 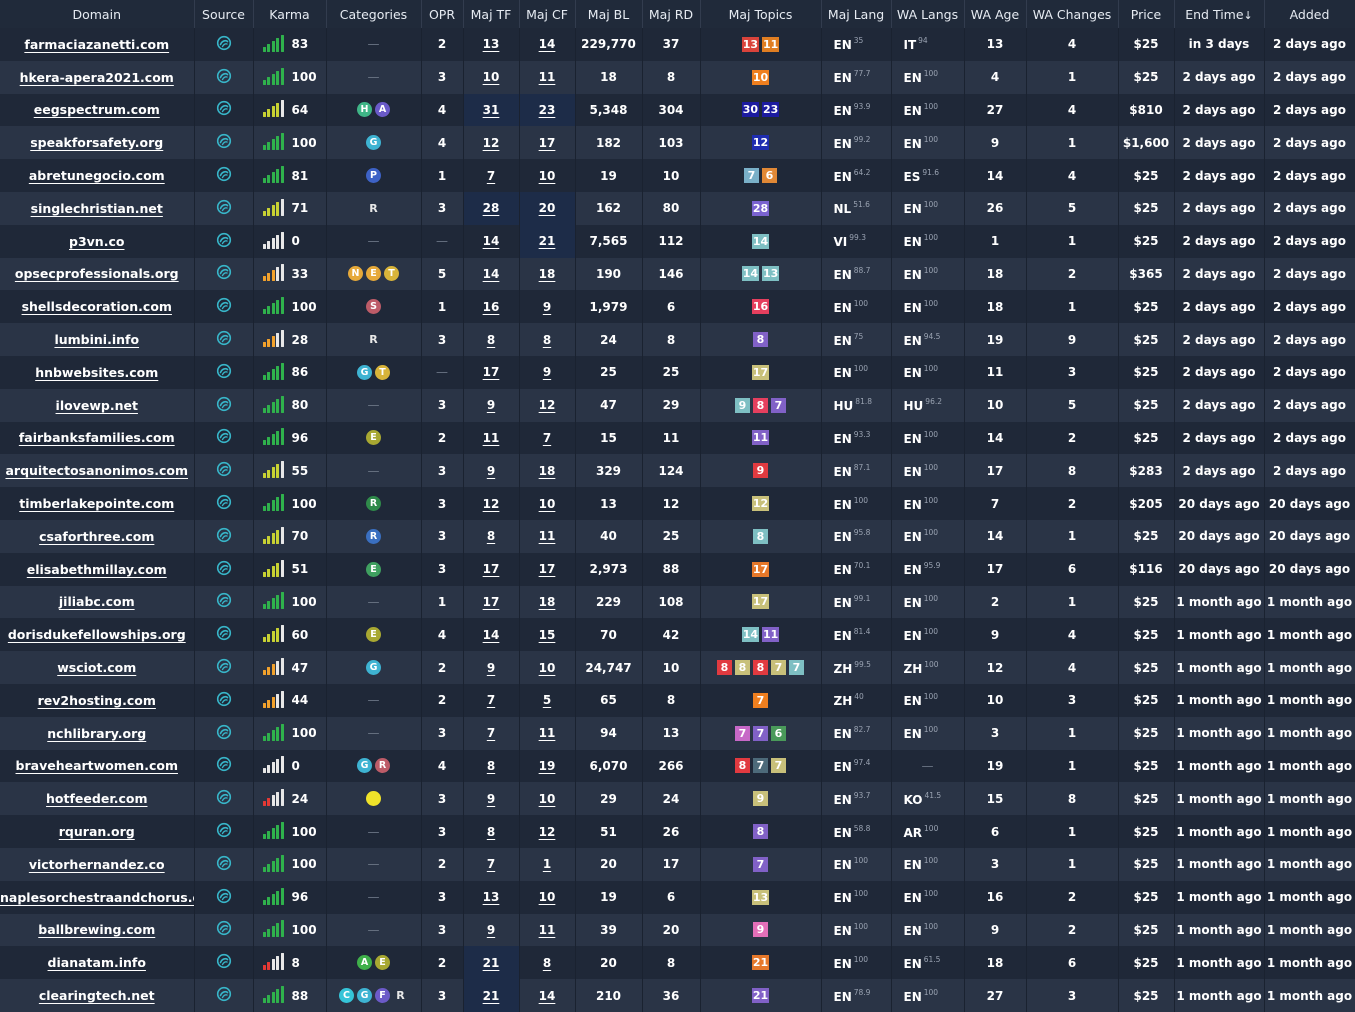 What do you see at coordinates (491, 208) in the screenshot?
I see `maj-tf-link: 28` at bounding box center [491, 208].